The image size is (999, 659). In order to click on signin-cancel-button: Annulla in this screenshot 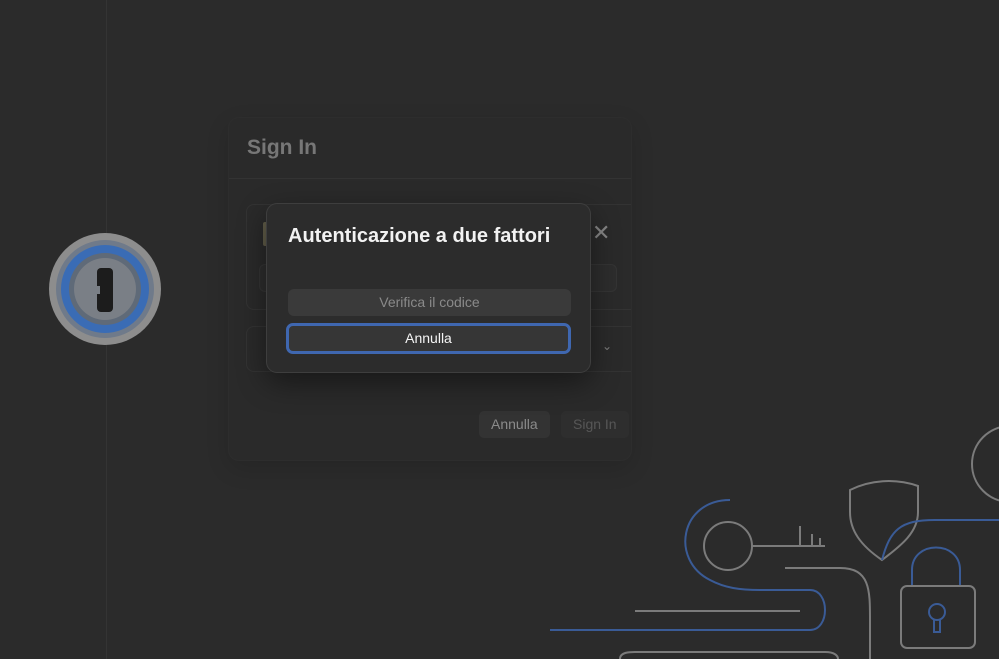, I will do `click(514, 424)`.